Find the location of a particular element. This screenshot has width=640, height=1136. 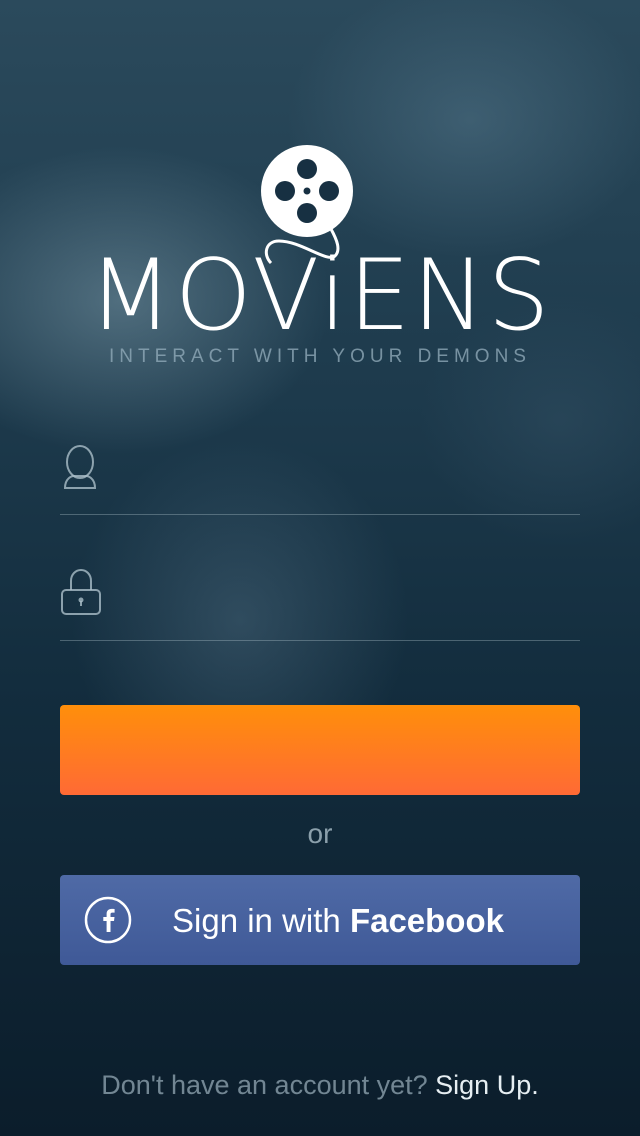

signup-link: Sign Up. is located at coordinates (487, 1085).